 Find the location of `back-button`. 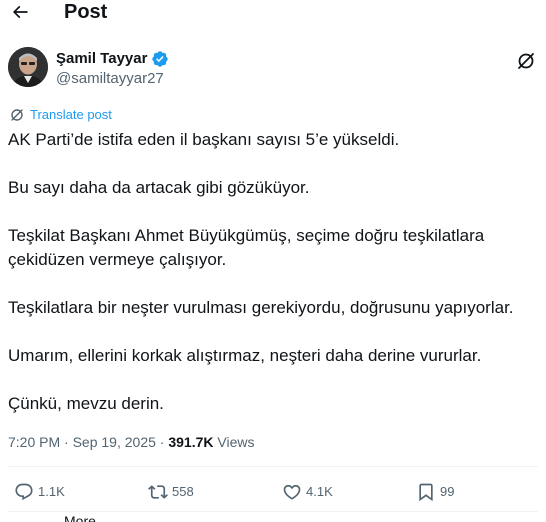

back-button is located at coordinates (20, 12).